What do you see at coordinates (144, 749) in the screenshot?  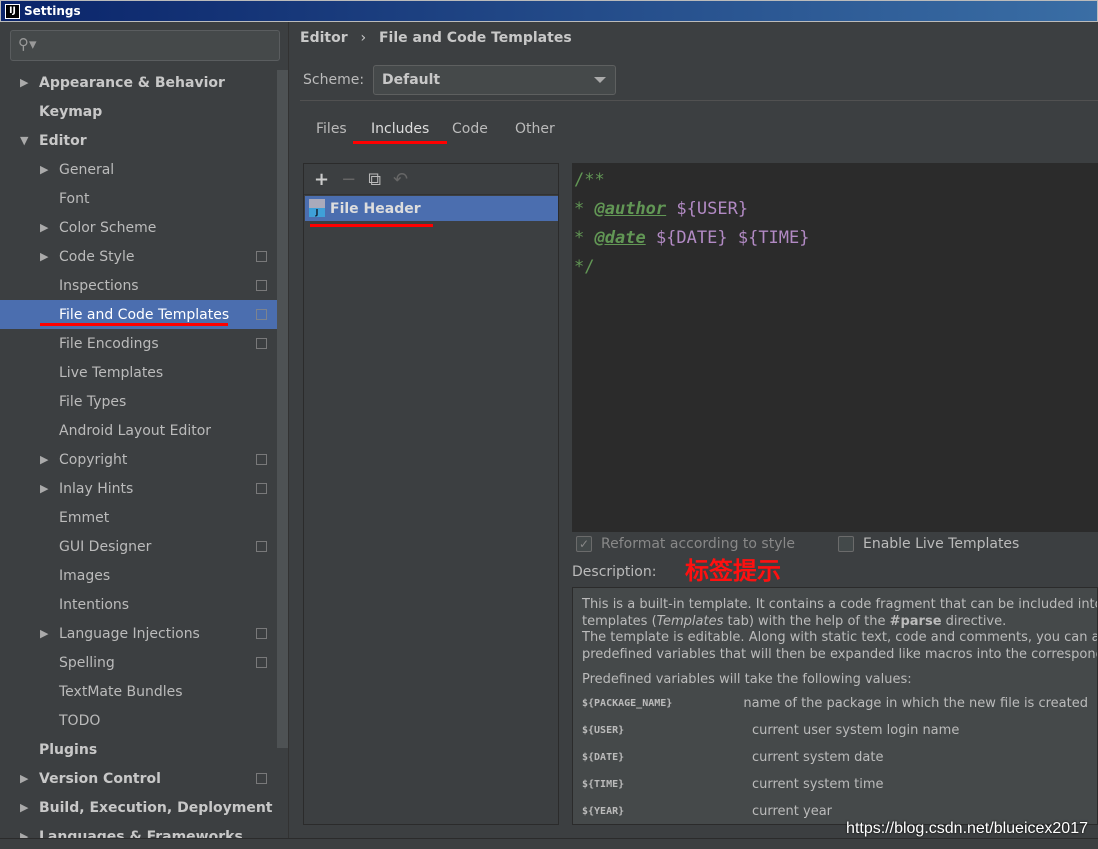 I see `sidebar-item: Plugins` at bounding box center [144, 749].